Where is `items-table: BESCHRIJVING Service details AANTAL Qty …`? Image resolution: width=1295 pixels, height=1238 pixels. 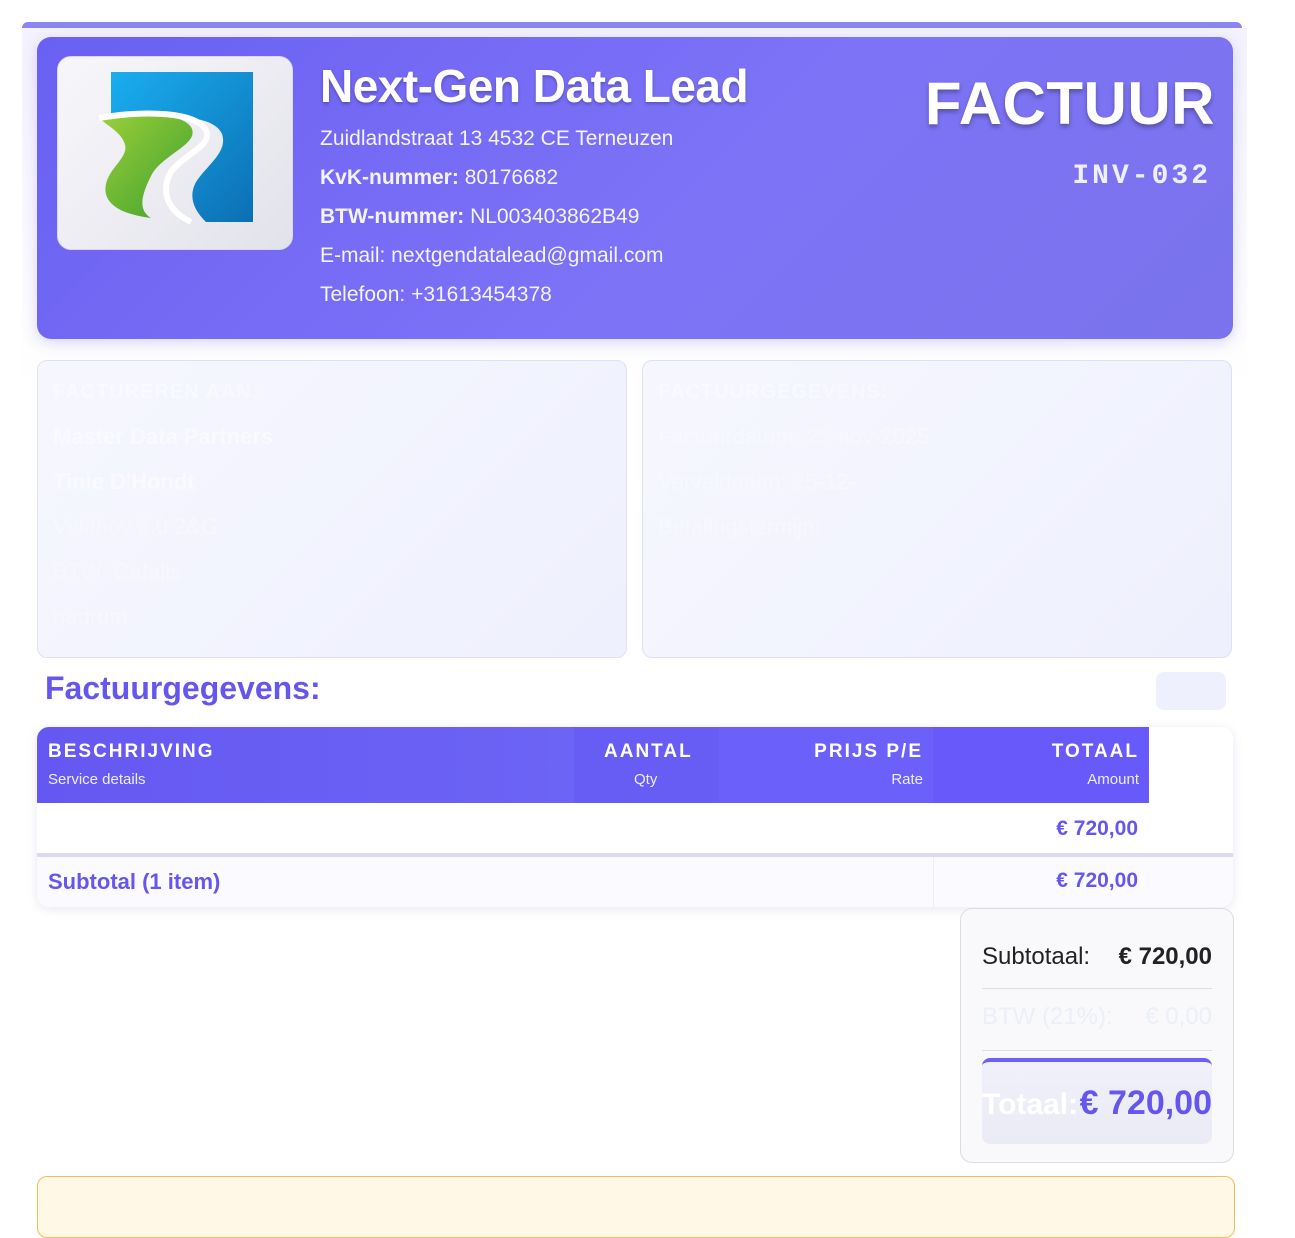
items-table: BESCHRIJVING Service details AANTAL Qty … is located at coordinates (635, 817).